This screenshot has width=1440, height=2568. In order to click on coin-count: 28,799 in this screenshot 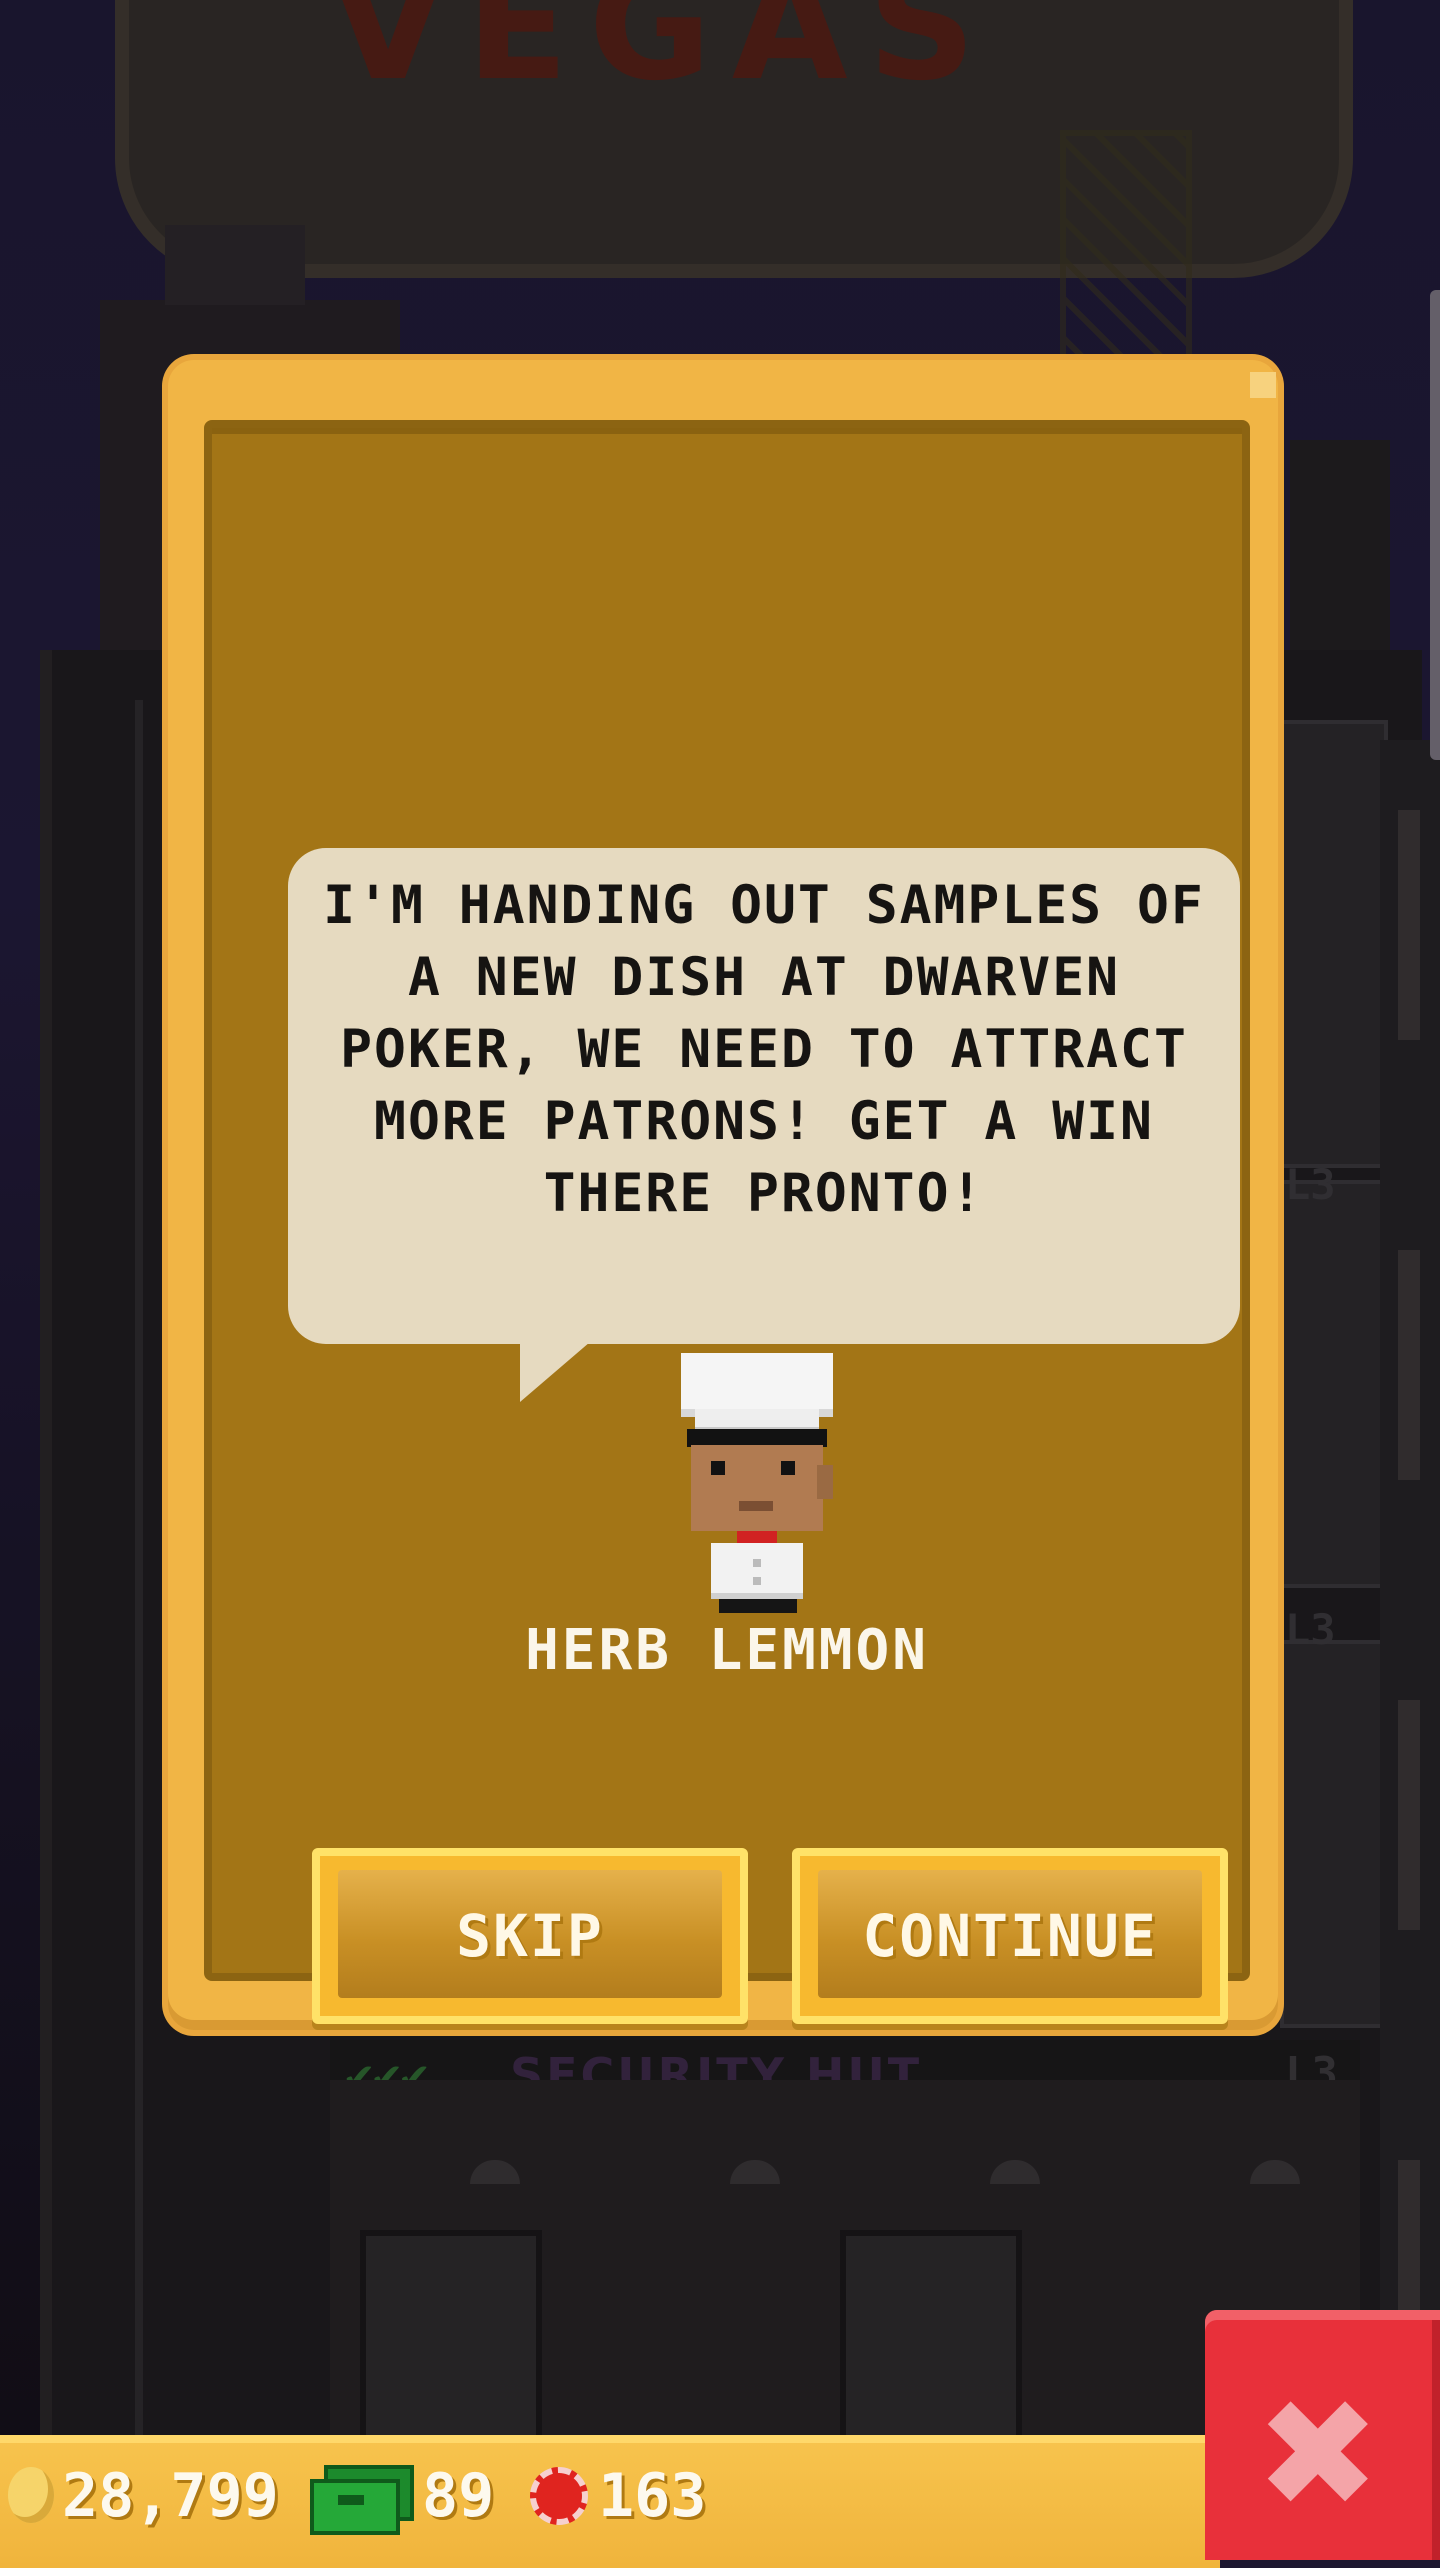, I will do `click(170, 2496)`.